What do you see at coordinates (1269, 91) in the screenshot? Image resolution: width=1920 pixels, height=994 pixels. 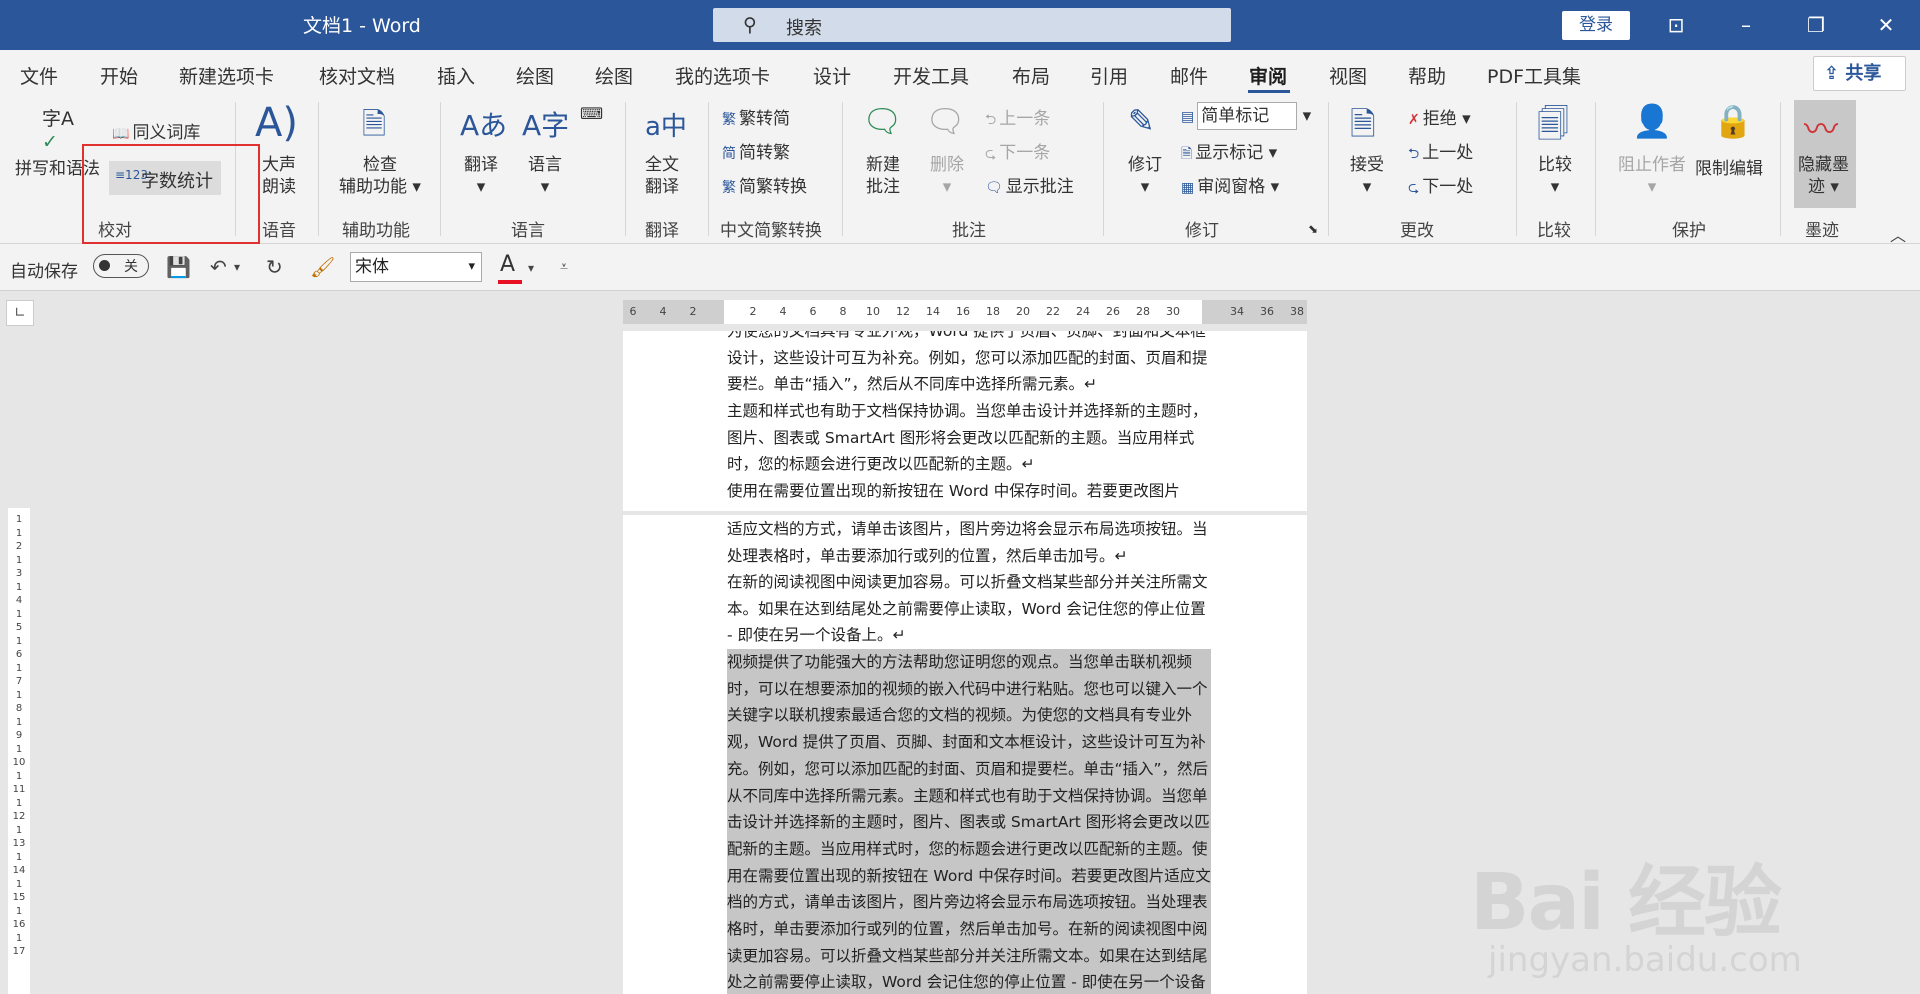 I see `active-tab-indicator` at bounding box center [1269, 91].